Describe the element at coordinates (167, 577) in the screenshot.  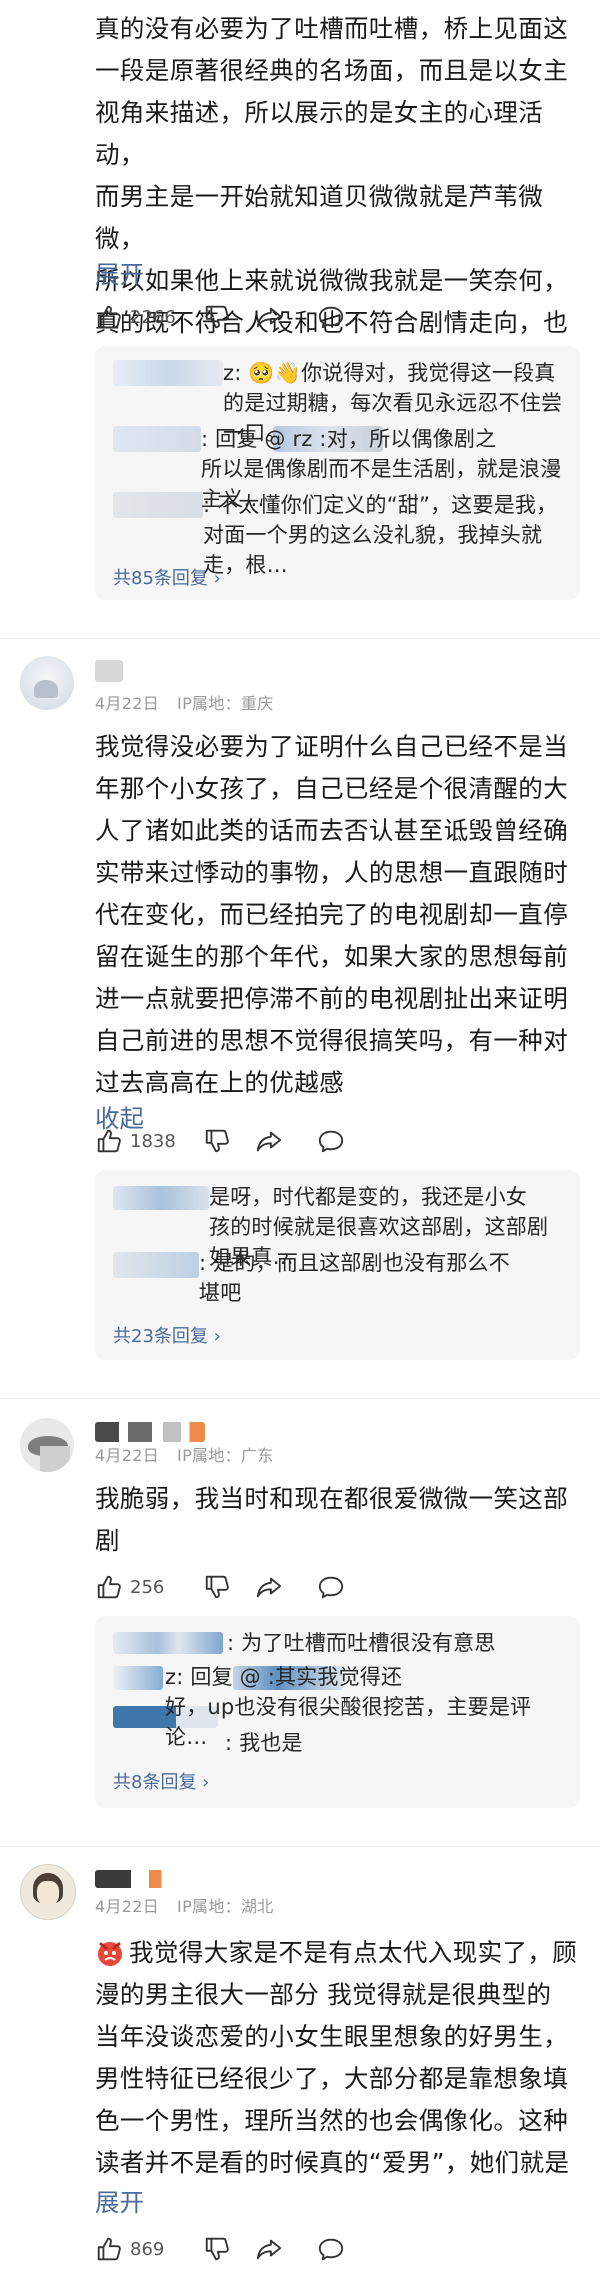
I see `view-all-replies-link: 共85条回复 ›` at that location.